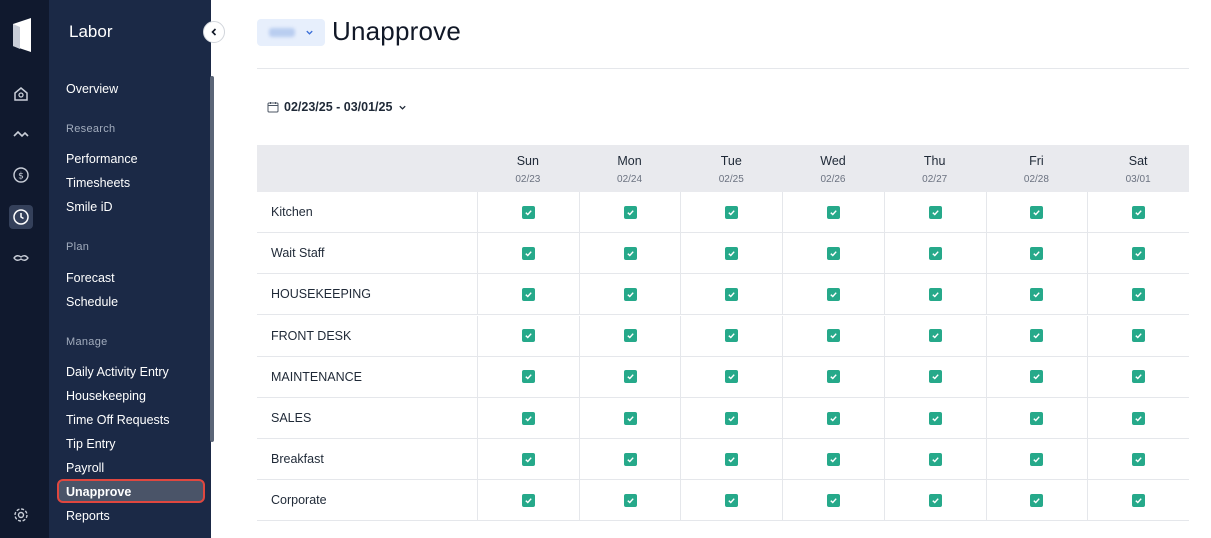 The height and width of the screenshot is (538, 1211). I want to click on row-label: Corporate, so click(299, 500).